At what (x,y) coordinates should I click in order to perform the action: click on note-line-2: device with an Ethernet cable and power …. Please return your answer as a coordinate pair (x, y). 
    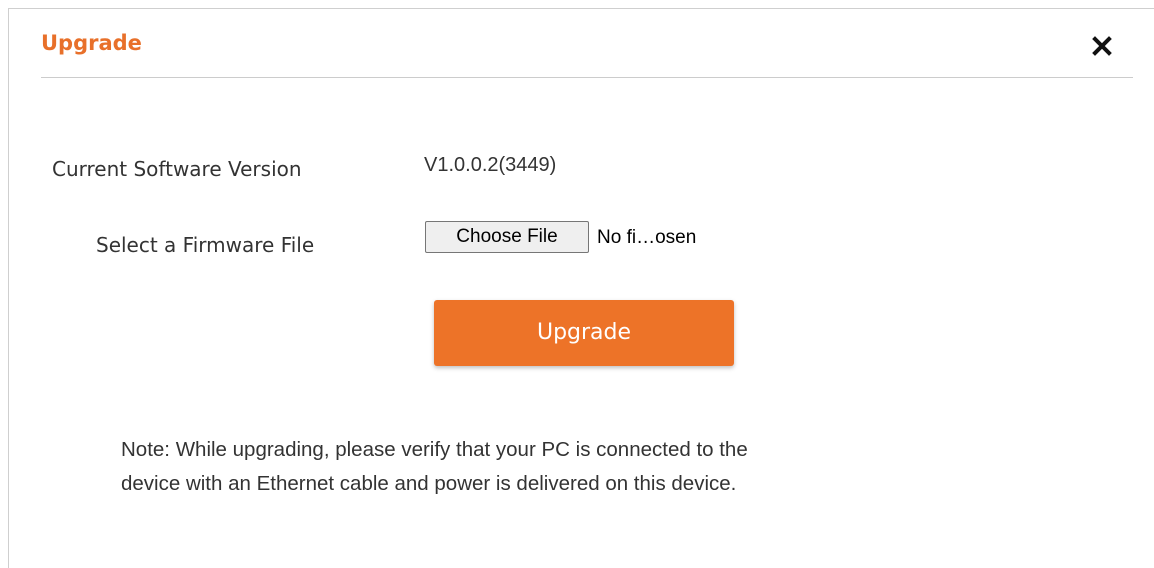
    Looking at the image, I should click on (429, 483).